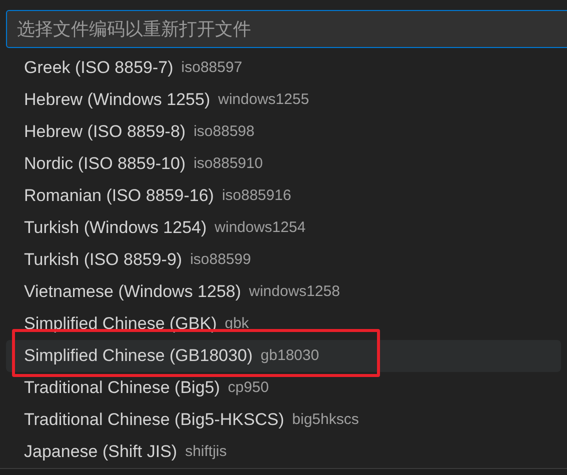  Describe the element at coordinates (119, 196) in the screenshot. I see `encoding-label: Romanian (ISO 8859-16)` at that location.